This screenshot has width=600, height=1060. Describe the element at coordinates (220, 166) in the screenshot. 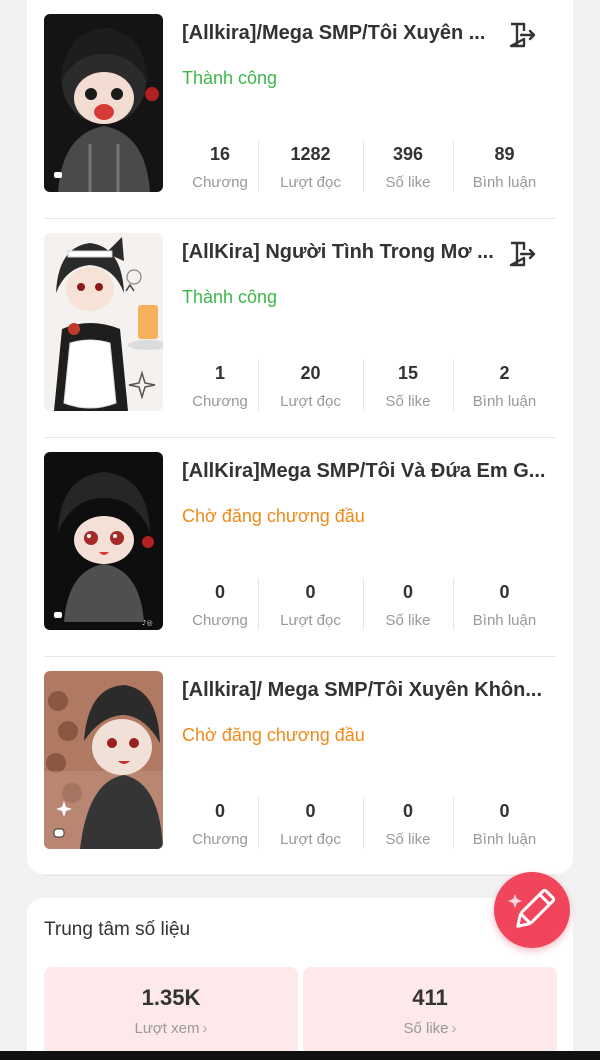

I see `stat-chapters: 16 Chương` at that location.